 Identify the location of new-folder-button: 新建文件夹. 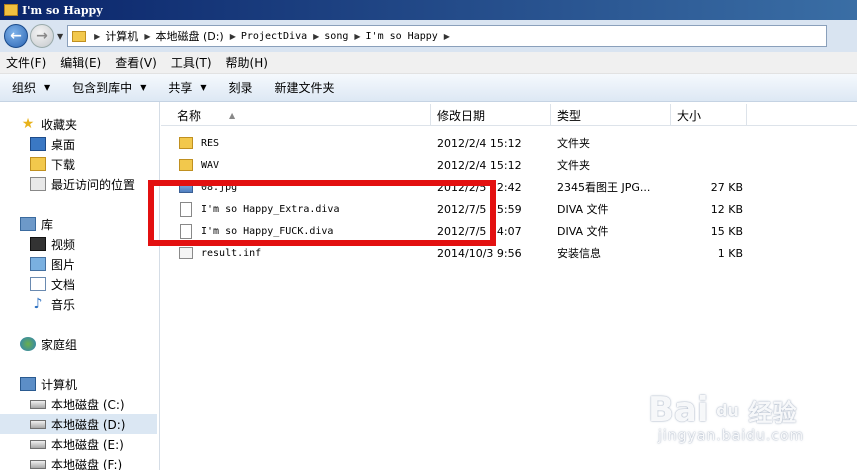
(305, 87).